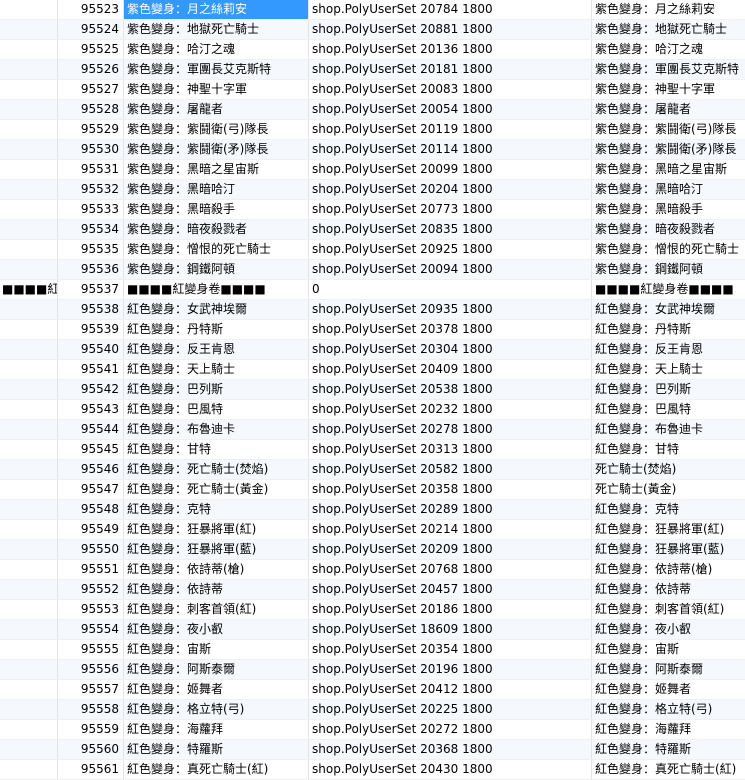  I want to click on row-note-cell: 紅色變身：海蘿拜, so click(668, 729).